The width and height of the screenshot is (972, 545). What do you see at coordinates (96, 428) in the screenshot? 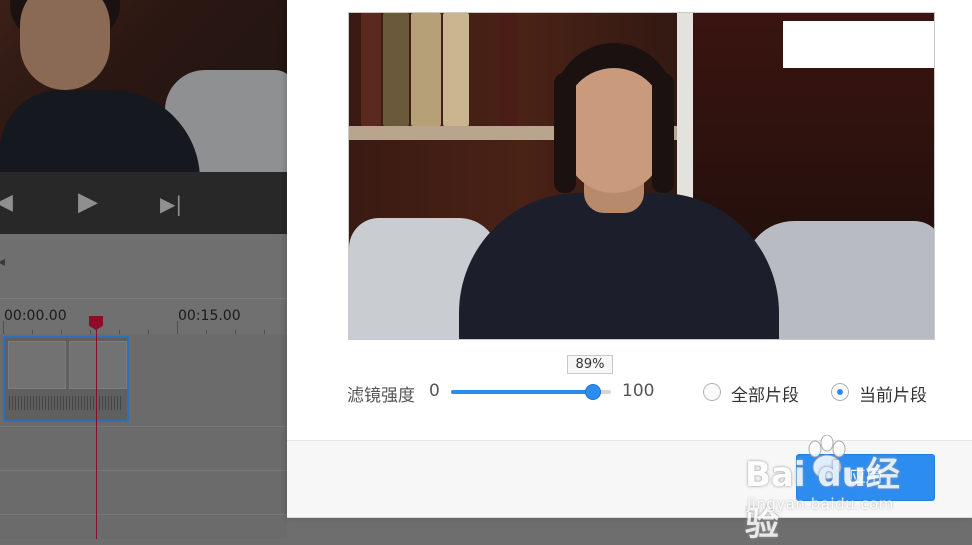
I see `playhead-line` at bounding box center [96, 428].